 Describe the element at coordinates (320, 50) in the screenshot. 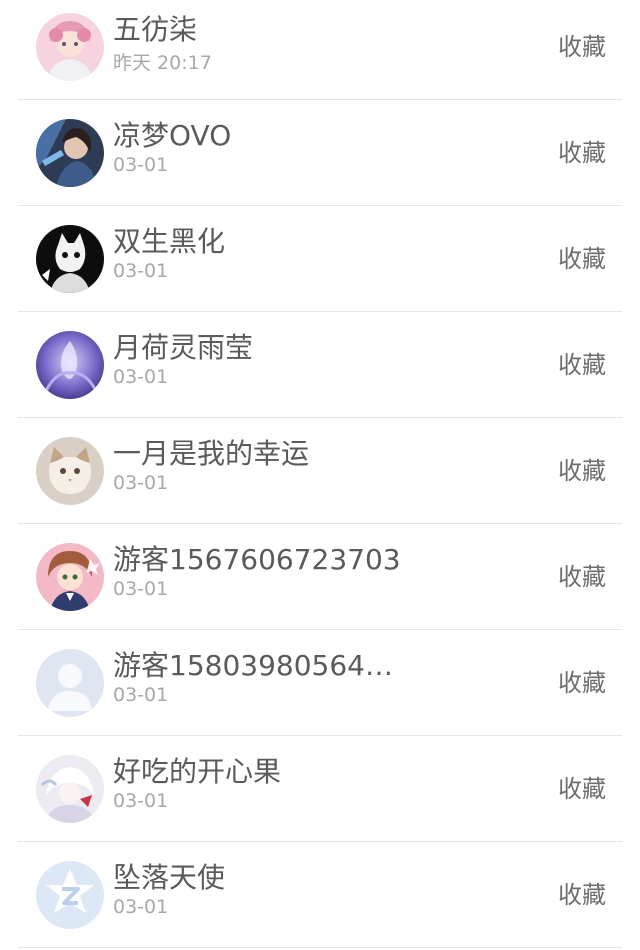

I see `list-item: 五彷柒 昨天 20:17 收藏` at that location.